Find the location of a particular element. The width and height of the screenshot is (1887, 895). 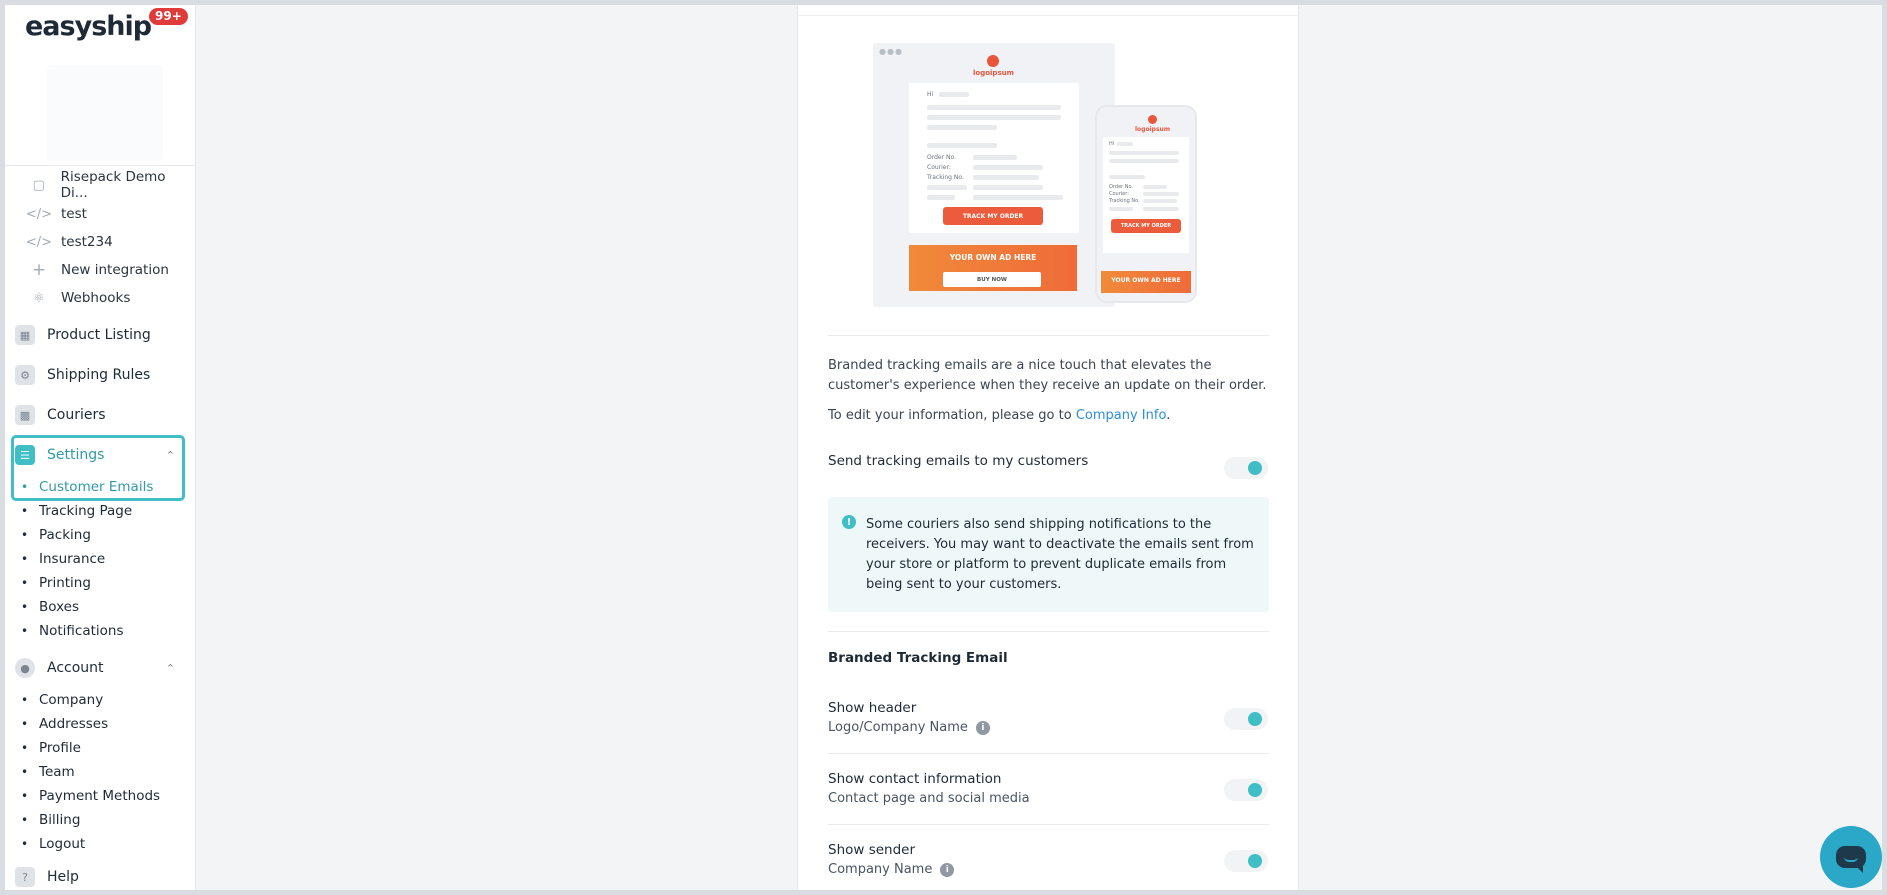

truck-icon: ▩ is located at coordinates (25, 415).